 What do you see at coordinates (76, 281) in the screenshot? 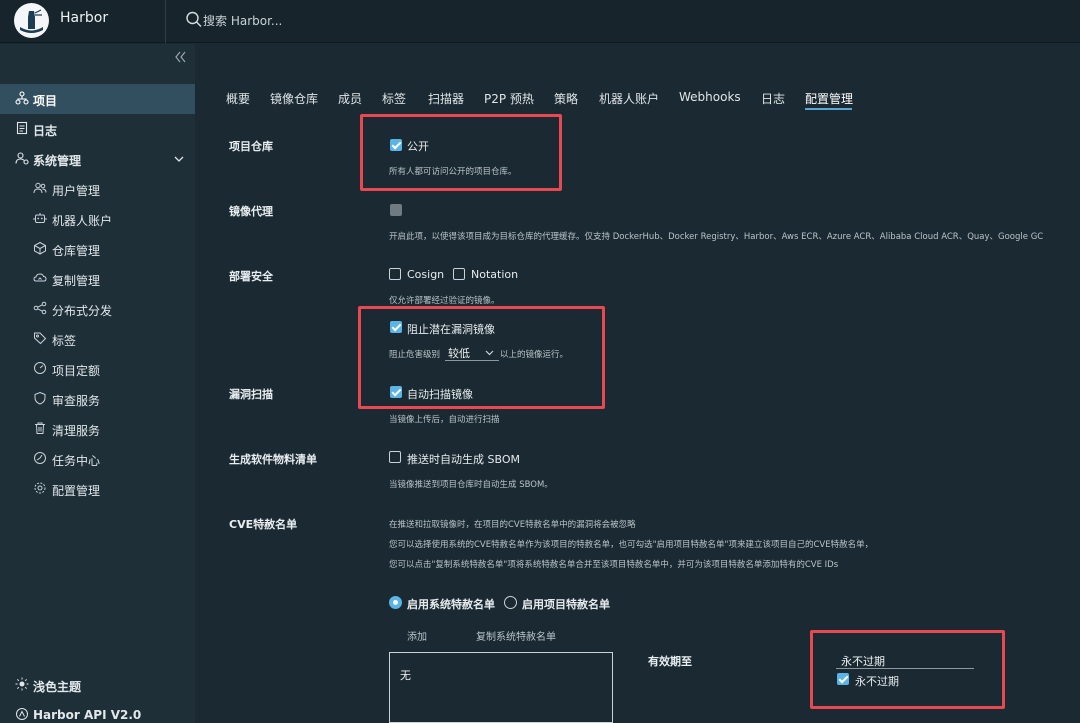
I see `sidebar-item-label: 复制管理` at bounding box center [76, 281].